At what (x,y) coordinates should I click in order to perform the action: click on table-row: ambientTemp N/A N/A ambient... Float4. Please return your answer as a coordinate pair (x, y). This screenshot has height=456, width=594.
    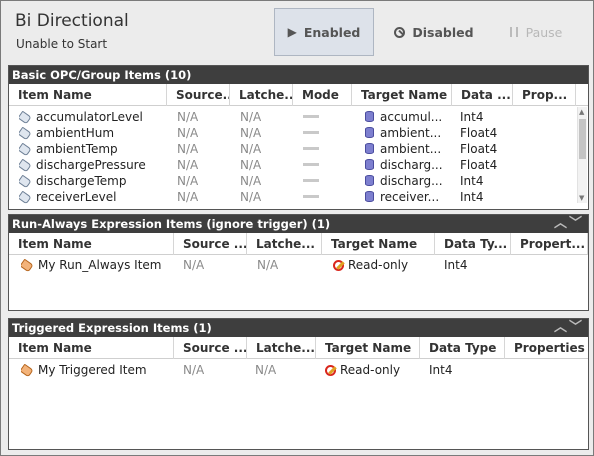
    Looking at the image, I should click on (298, 149).